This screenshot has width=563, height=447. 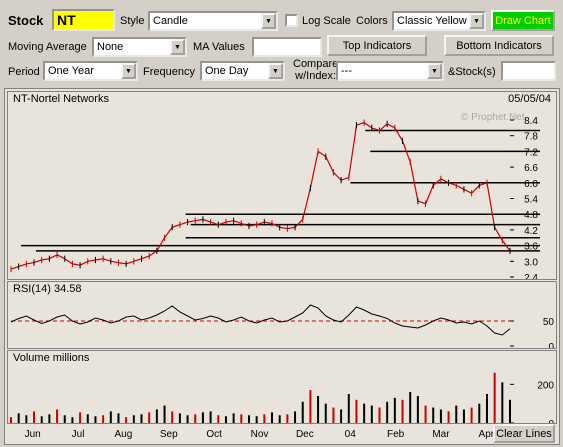 I want to click on style-select-value: Candle, so click(x=170, y=21).